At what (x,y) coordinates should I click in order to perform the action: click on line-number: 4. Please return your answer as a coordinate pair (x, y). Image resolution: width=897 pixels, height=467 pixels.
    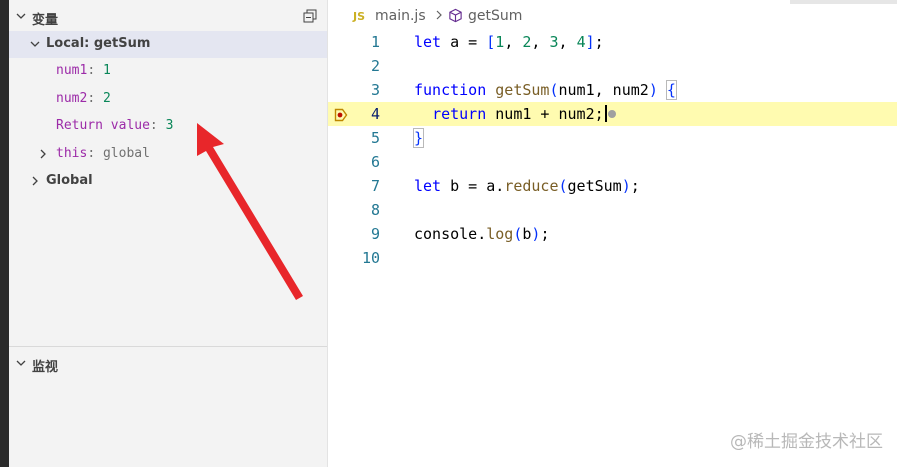
    Looking at the image, I should click on (375, 114).